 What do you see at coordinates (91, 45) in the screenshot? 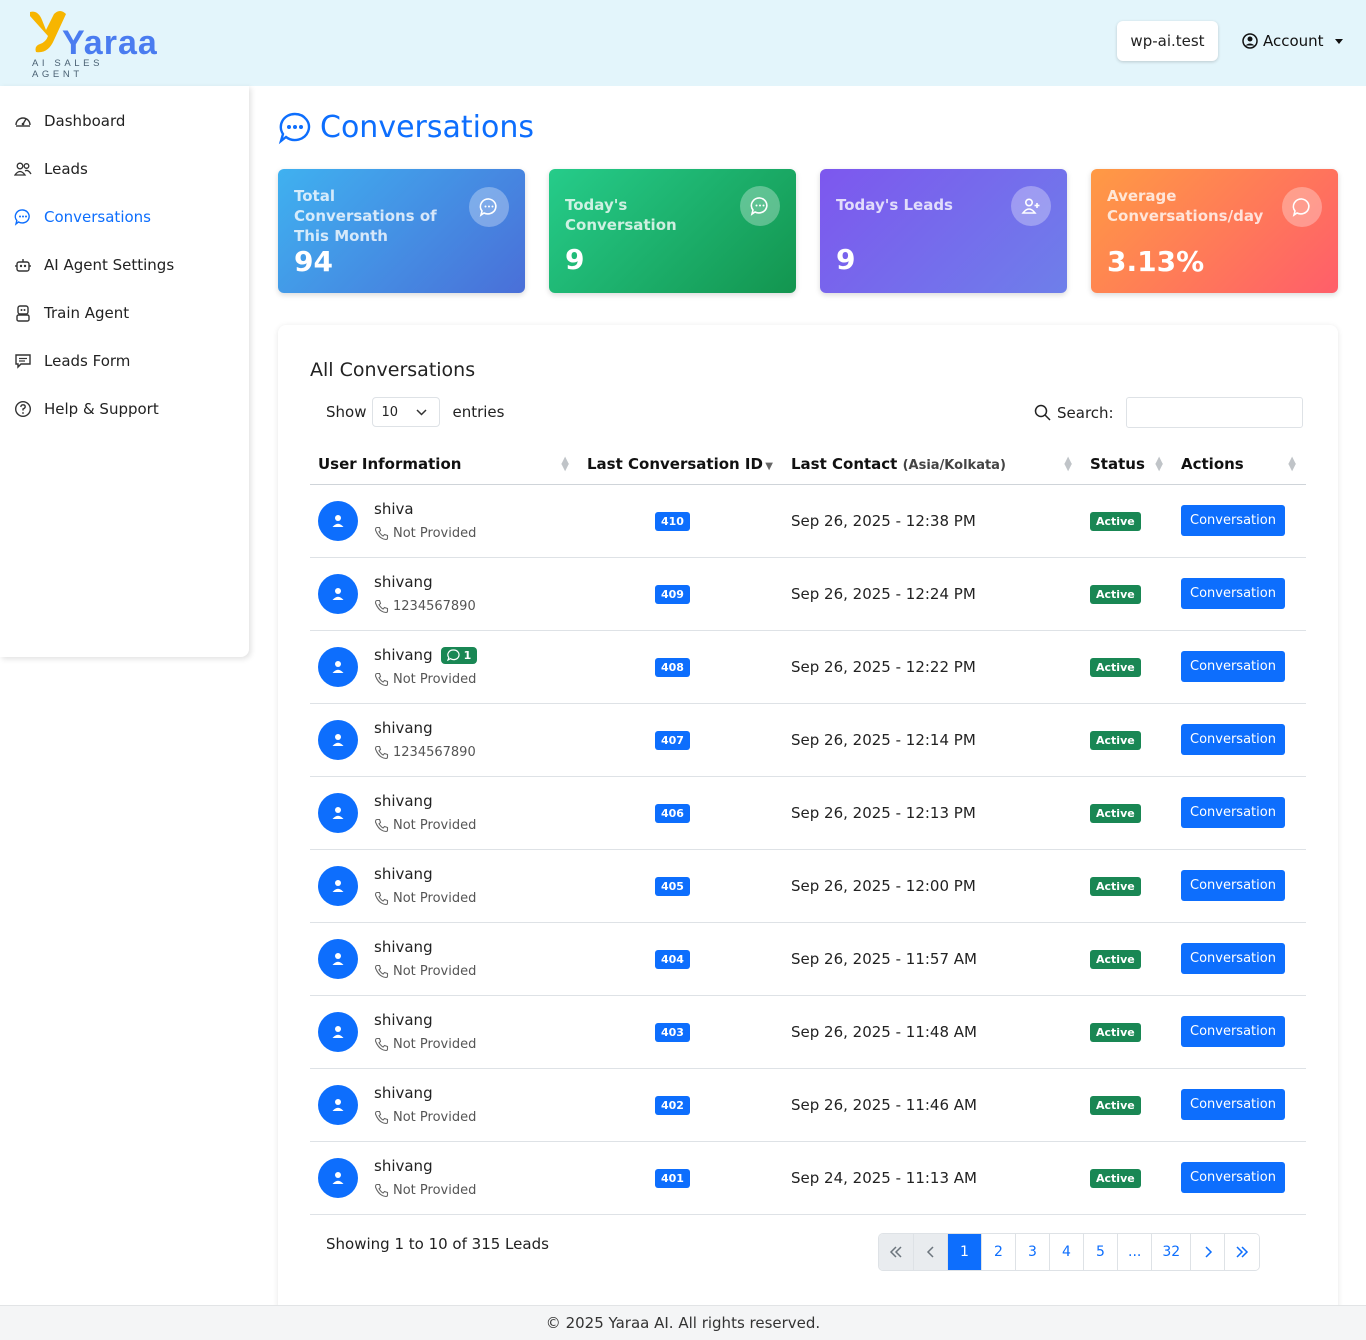
I see `yaraa-logo: Yaraa AI SALES AGENT` at bounding box center [91, 45].